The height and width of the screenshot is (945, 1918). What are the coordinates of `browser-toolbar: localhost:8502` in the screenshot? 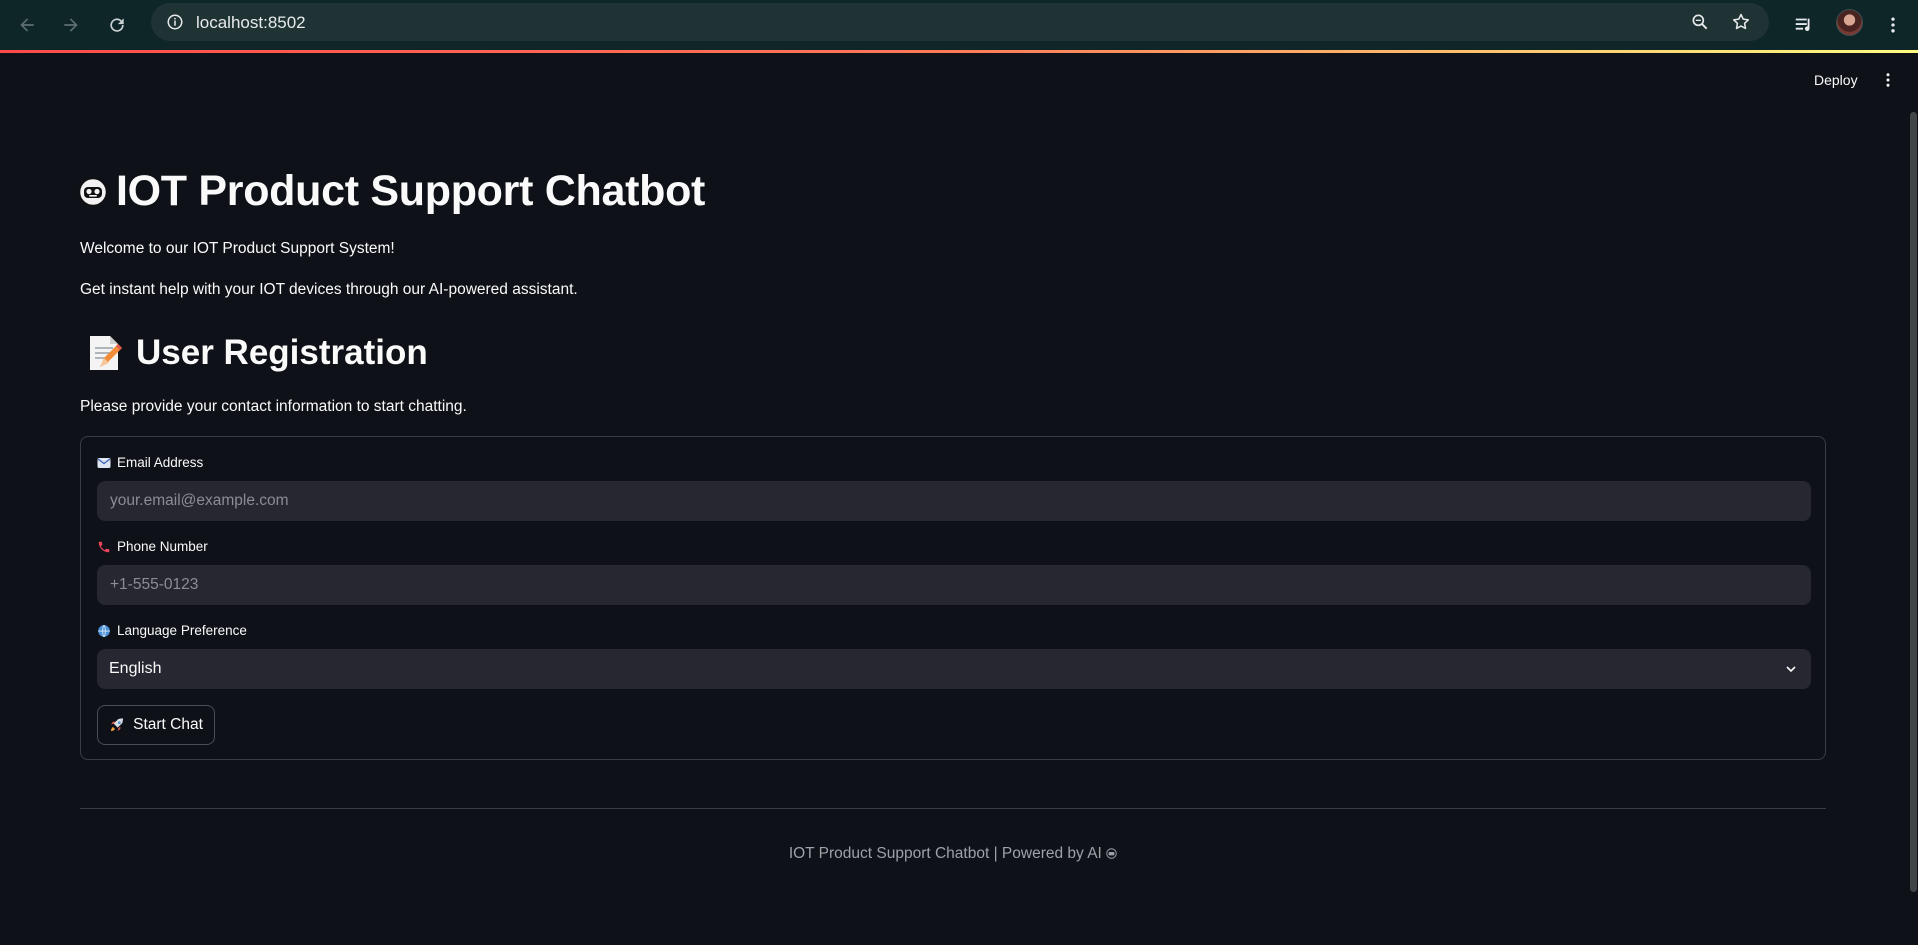 It's located at (959, 25).